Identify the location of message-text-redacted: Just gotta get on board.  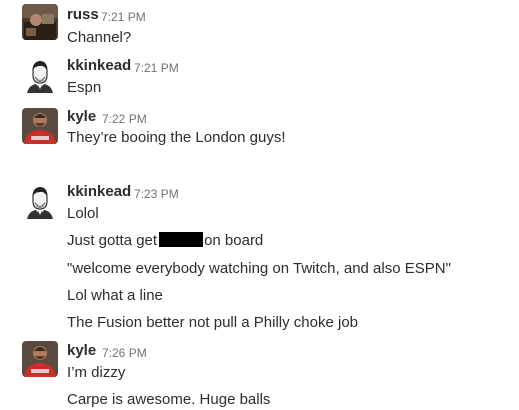
(165, 240).